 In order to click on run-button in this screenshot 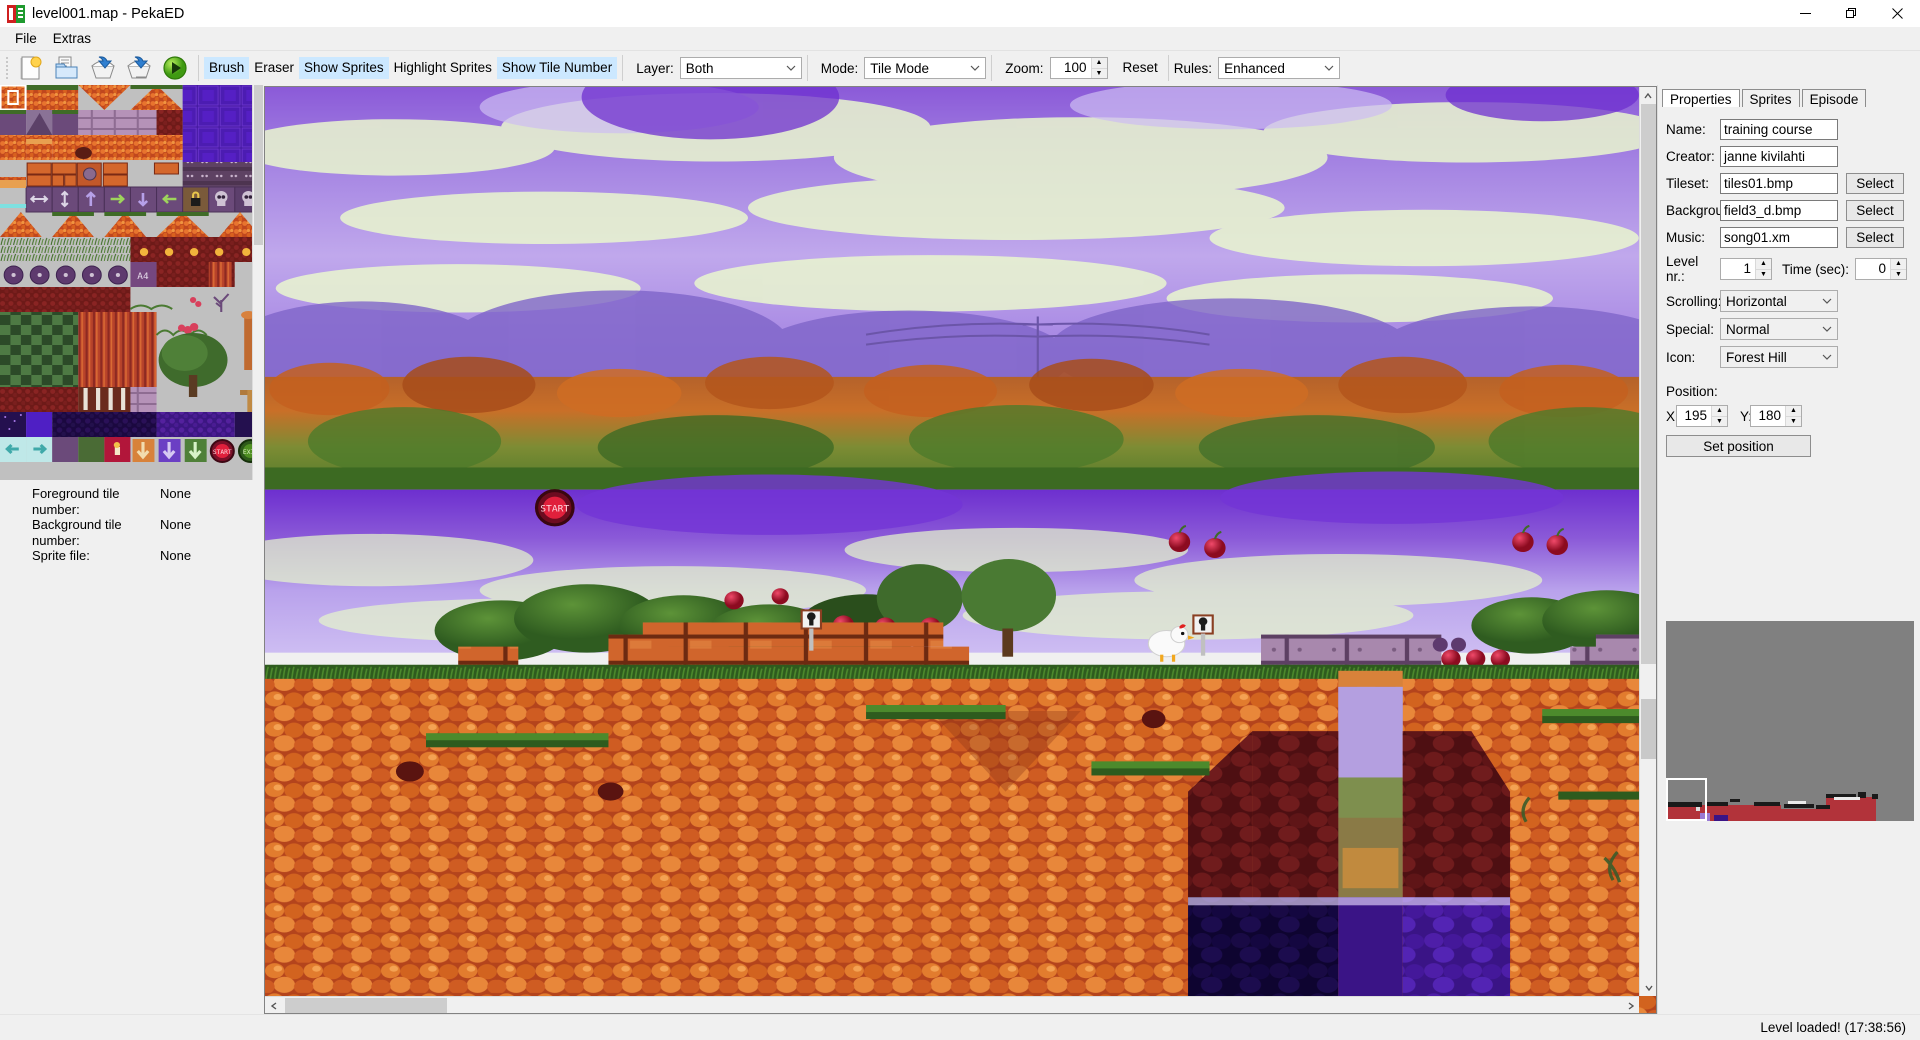, I will do `click(175, 68)`.